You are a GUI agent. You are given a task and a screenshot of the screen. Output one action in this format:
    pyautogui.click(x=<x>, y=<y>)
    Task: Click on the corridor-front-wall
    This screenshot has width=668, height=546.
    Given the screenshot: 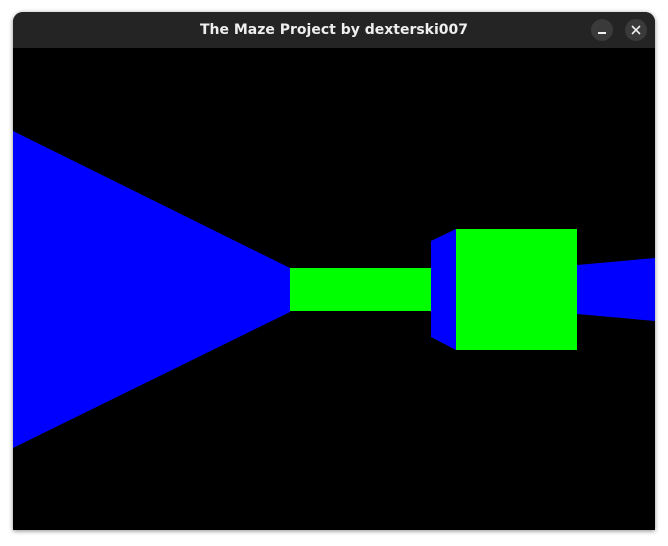 What is the action you would take?
    pyautogui.click(x=360, y=289)
    